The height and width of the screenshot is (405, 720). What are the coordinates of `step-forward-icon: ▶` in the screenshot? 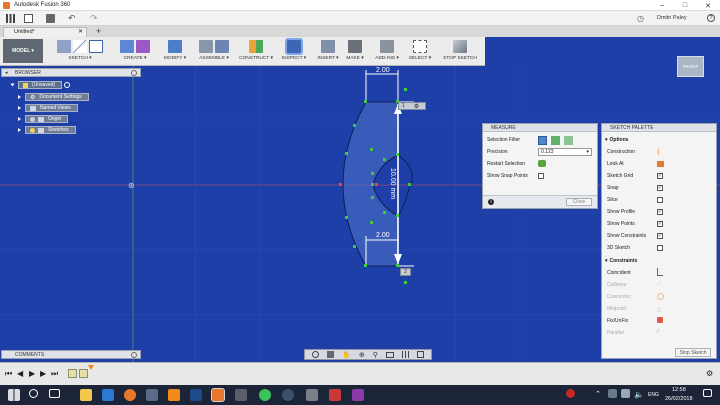 It's located at (43, 373).